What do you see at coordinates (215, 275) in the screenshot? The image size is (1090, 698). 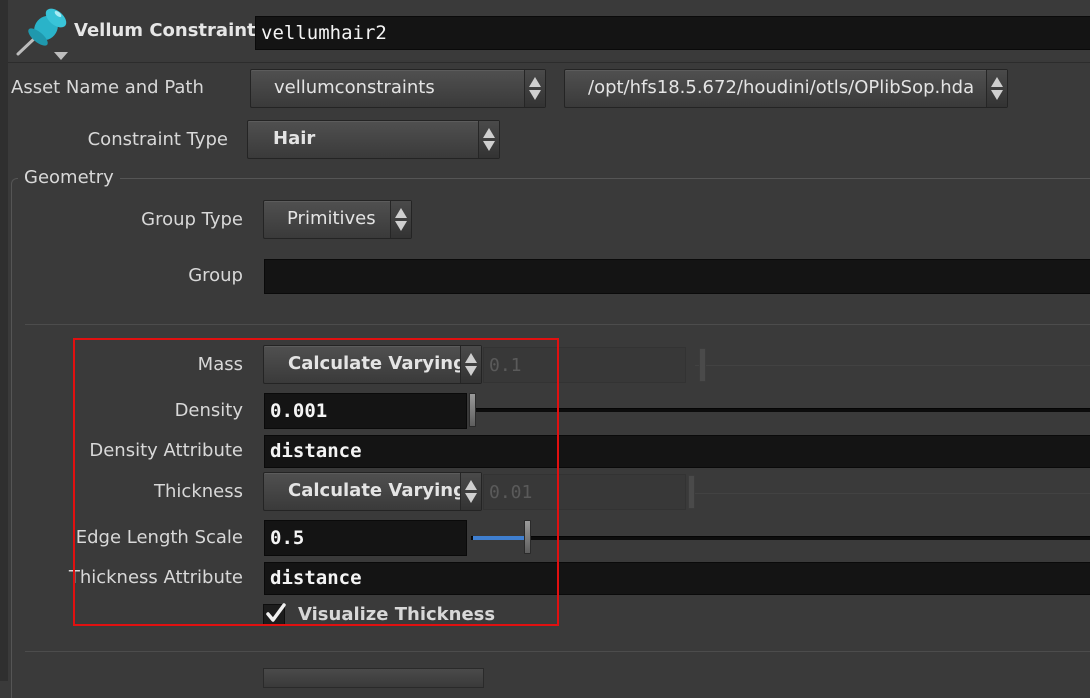 I see `group-label: Group` at bounding box center [215, 275].